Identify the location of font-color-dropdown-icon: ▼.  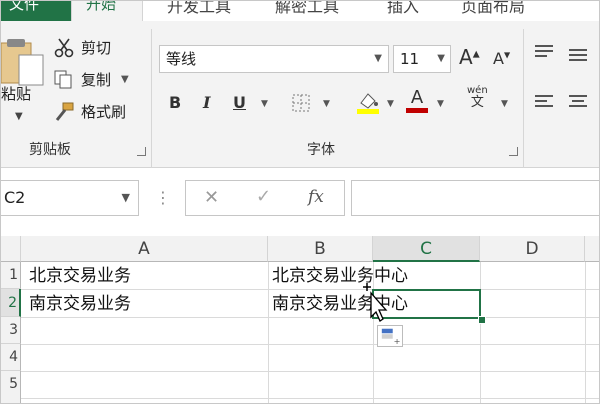
(440, 104).